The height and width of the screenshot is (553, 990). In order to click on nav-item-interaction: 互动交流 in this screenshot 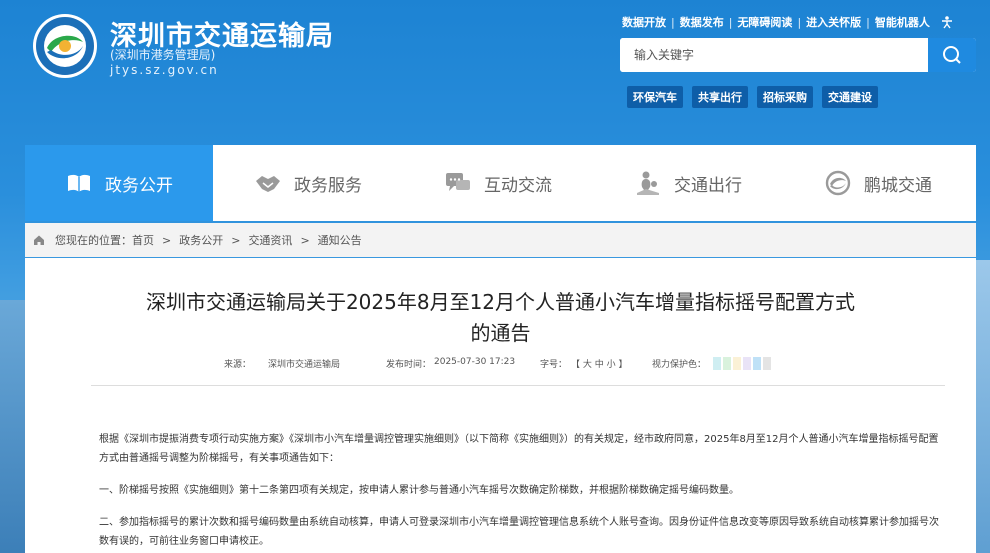, I will do `click(498, 183)`.